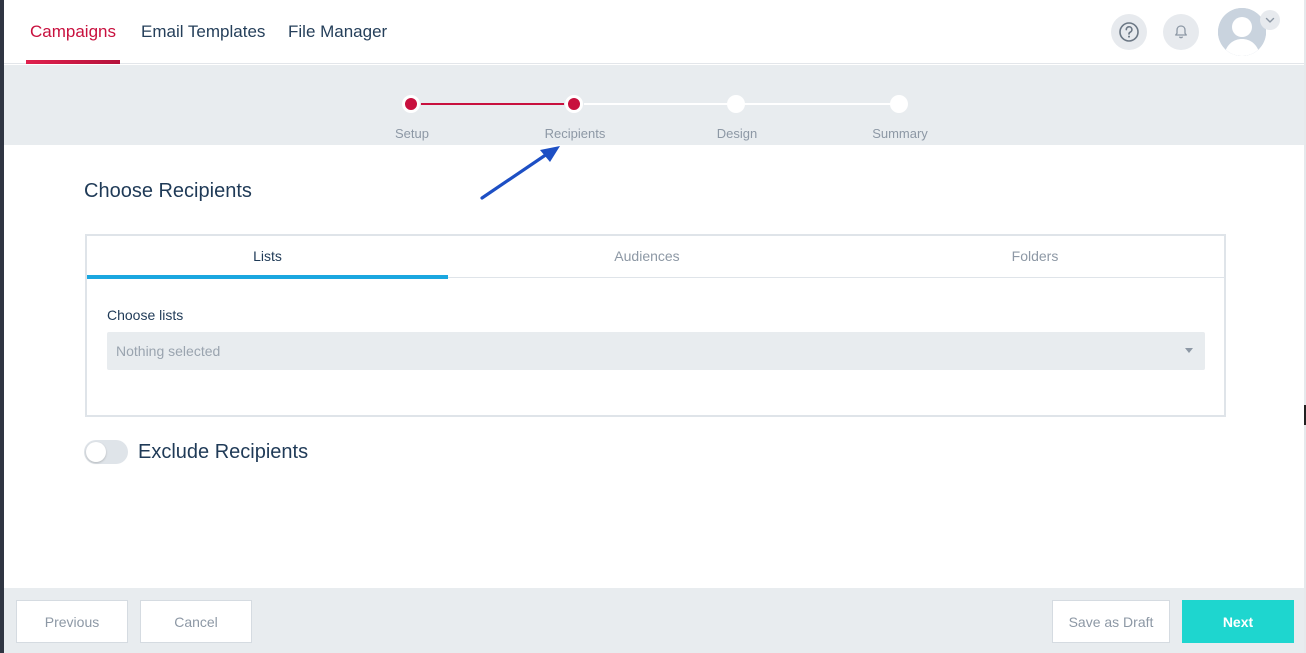 The width and height of the screenshot is (1306, 653). I want to click on chevron-down-icon, so click(1270, 20).